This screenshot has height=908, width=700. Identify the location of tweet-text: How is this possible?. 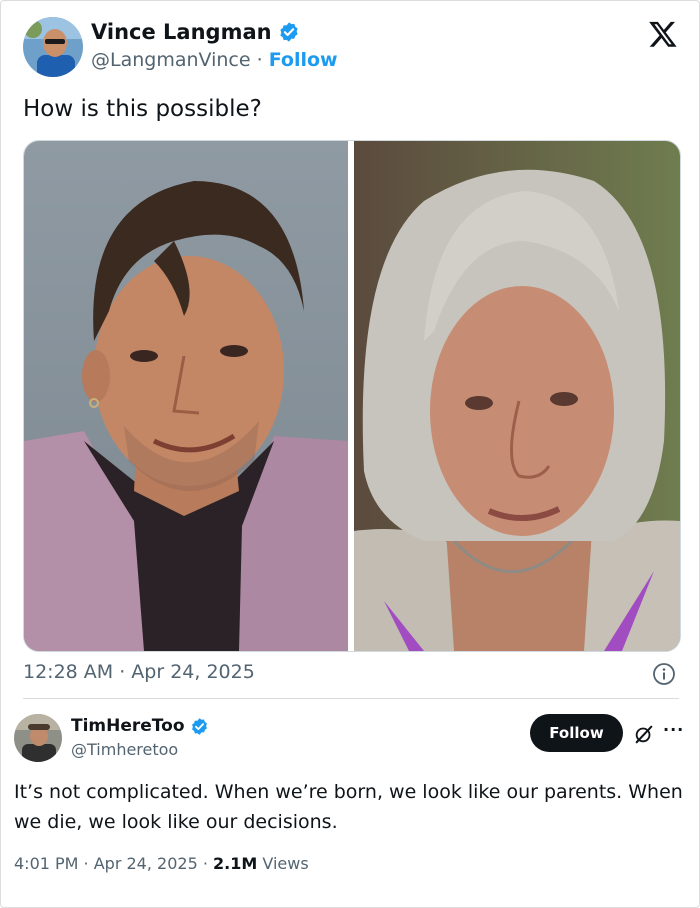
(142, 109).